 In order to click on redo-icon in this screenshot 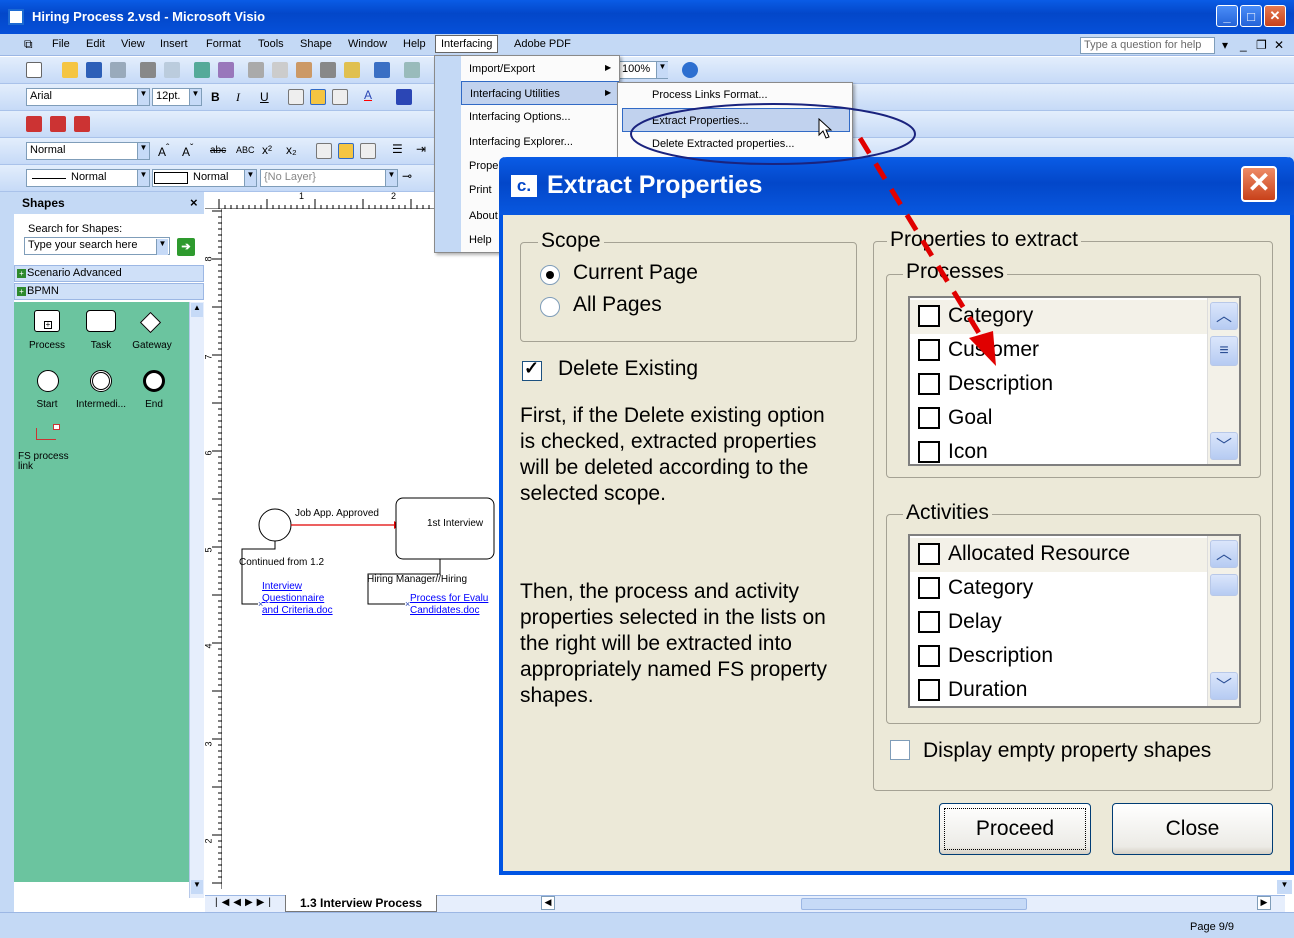, I will do `click(412, 70)`.